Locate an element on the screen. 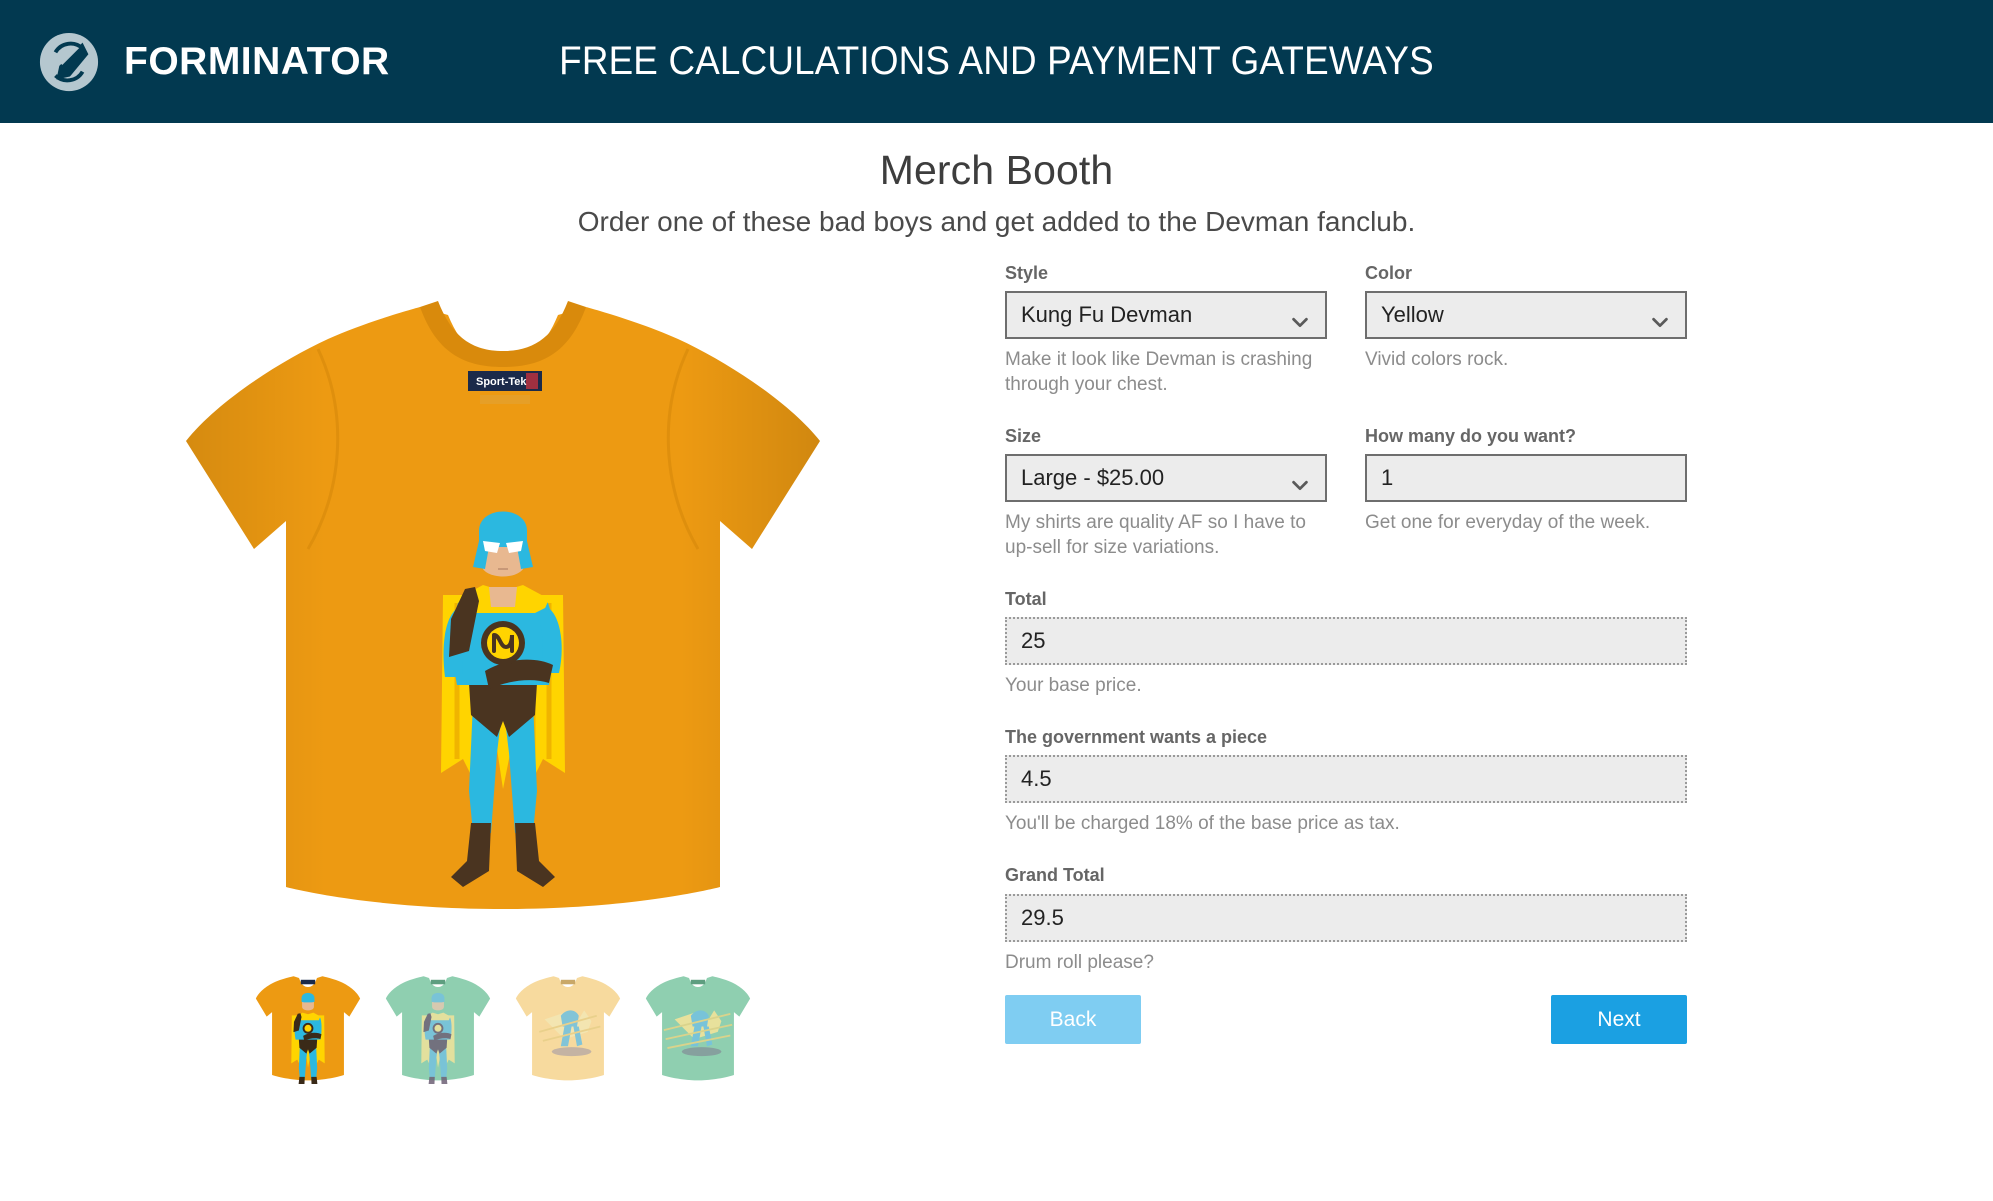 The image size is (1993, 1201). size-label: Size is located at coordinates (1023, 435).